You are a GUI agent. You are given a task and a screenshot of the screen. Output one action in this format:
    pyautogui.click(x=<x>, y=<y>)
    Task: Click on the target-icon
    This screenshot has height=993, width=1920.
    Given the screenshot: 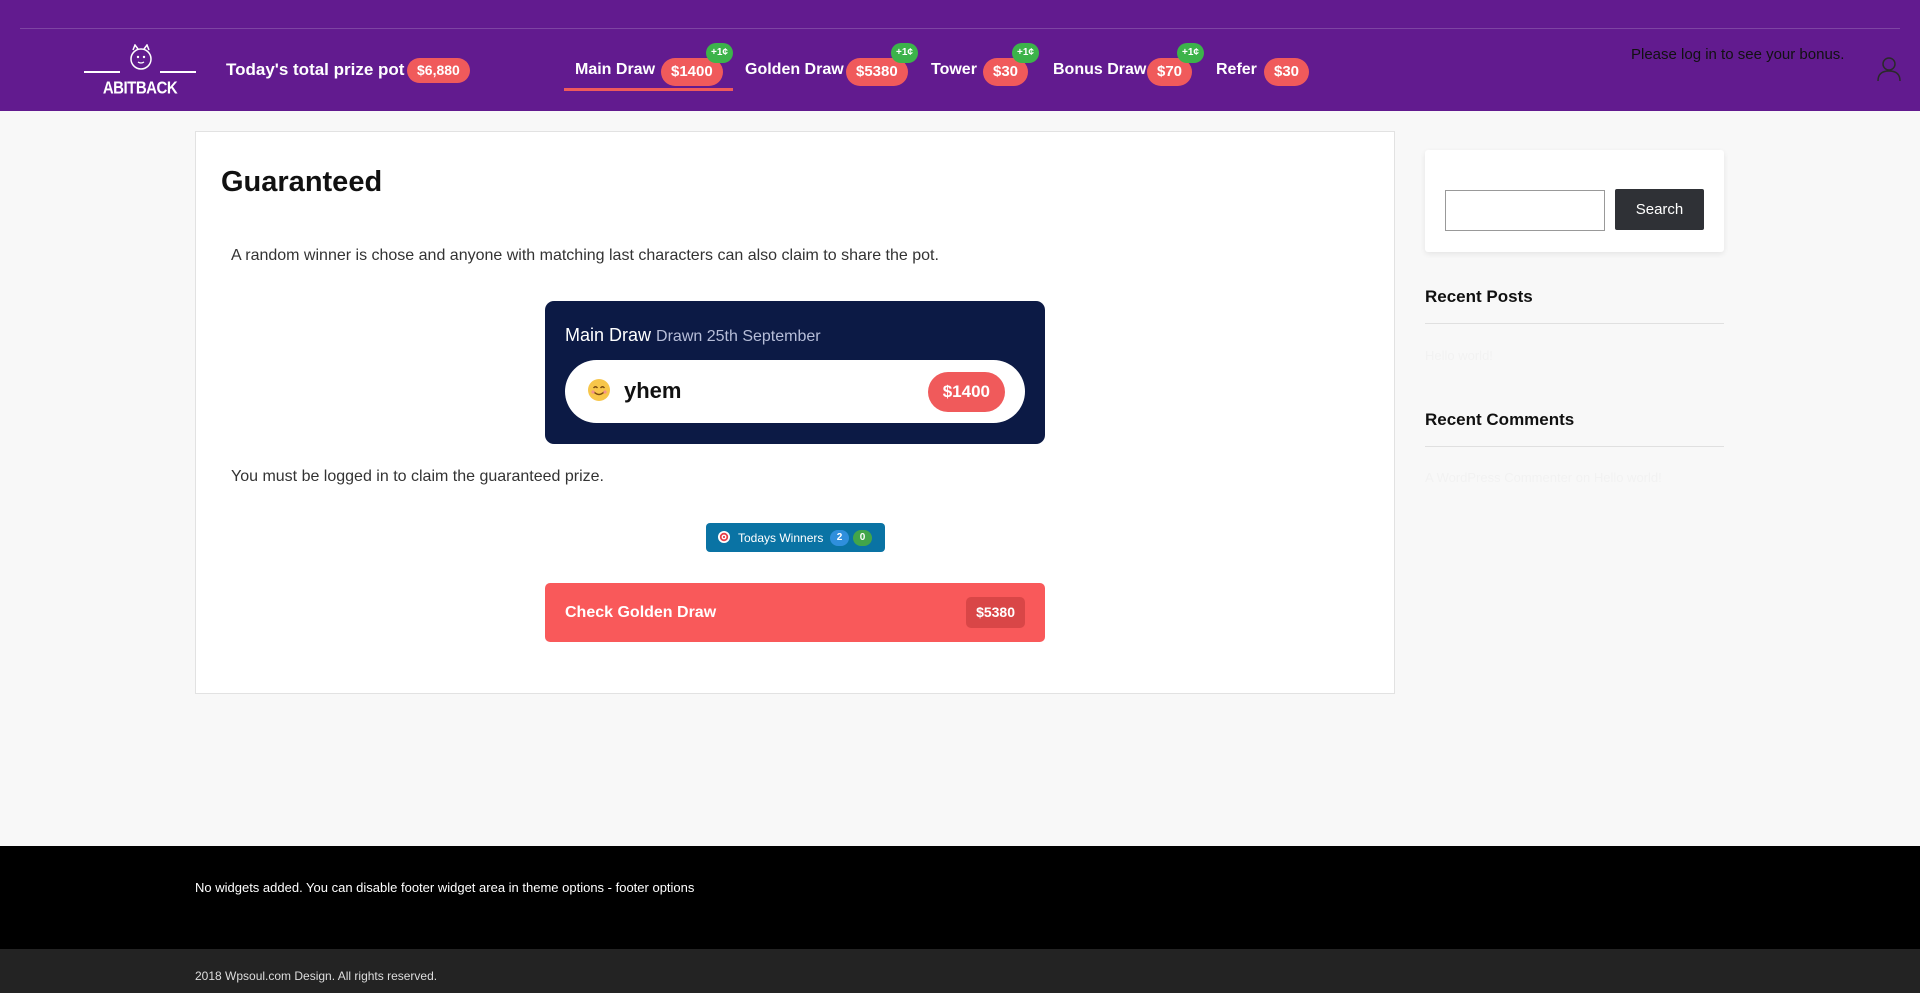 What is the action you would take?
    pyautogui.click(x=724, y=537)
    